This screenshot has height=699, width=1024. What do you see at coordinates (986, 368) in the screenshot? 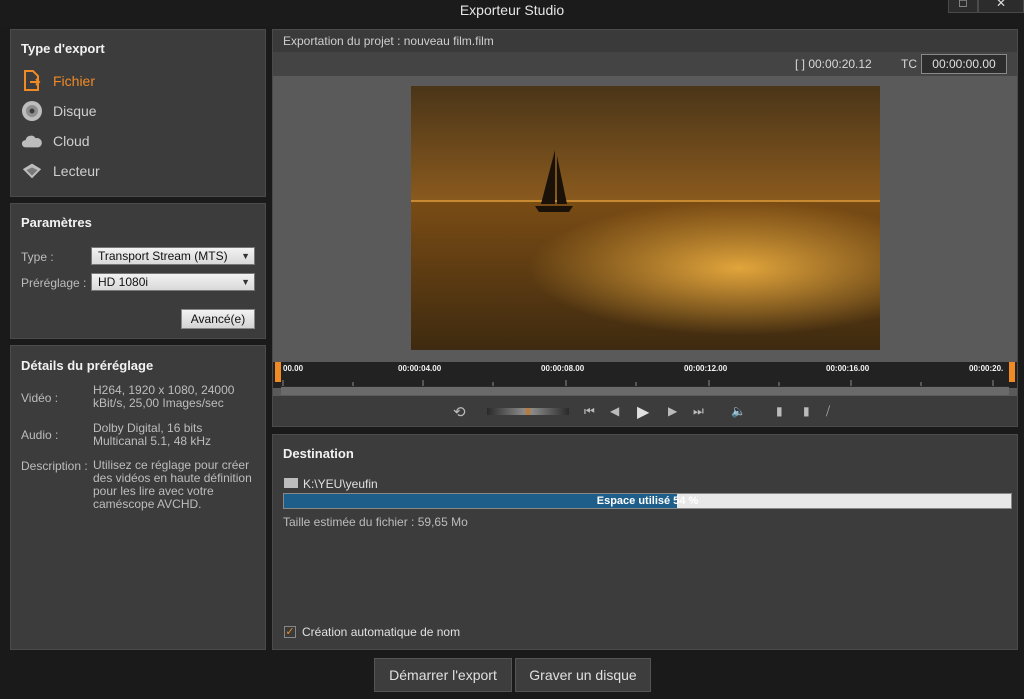
I see `tick-label: 00:00:20.` at bounding box center [986, 368].